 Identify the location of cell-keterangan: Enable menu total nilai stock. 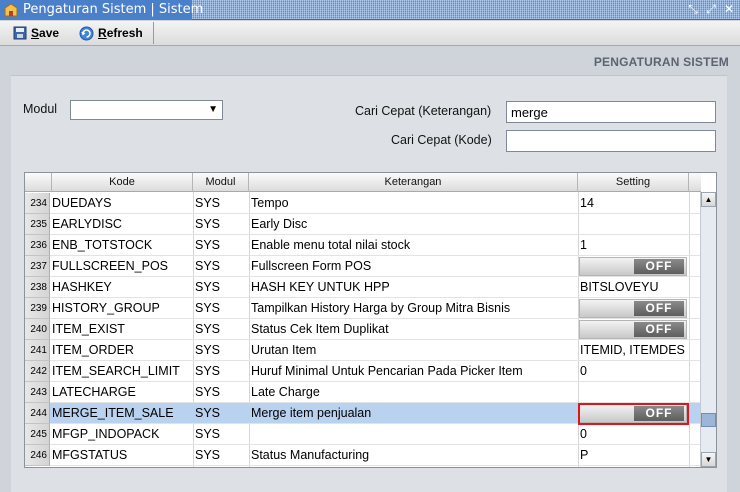
(414, 245).